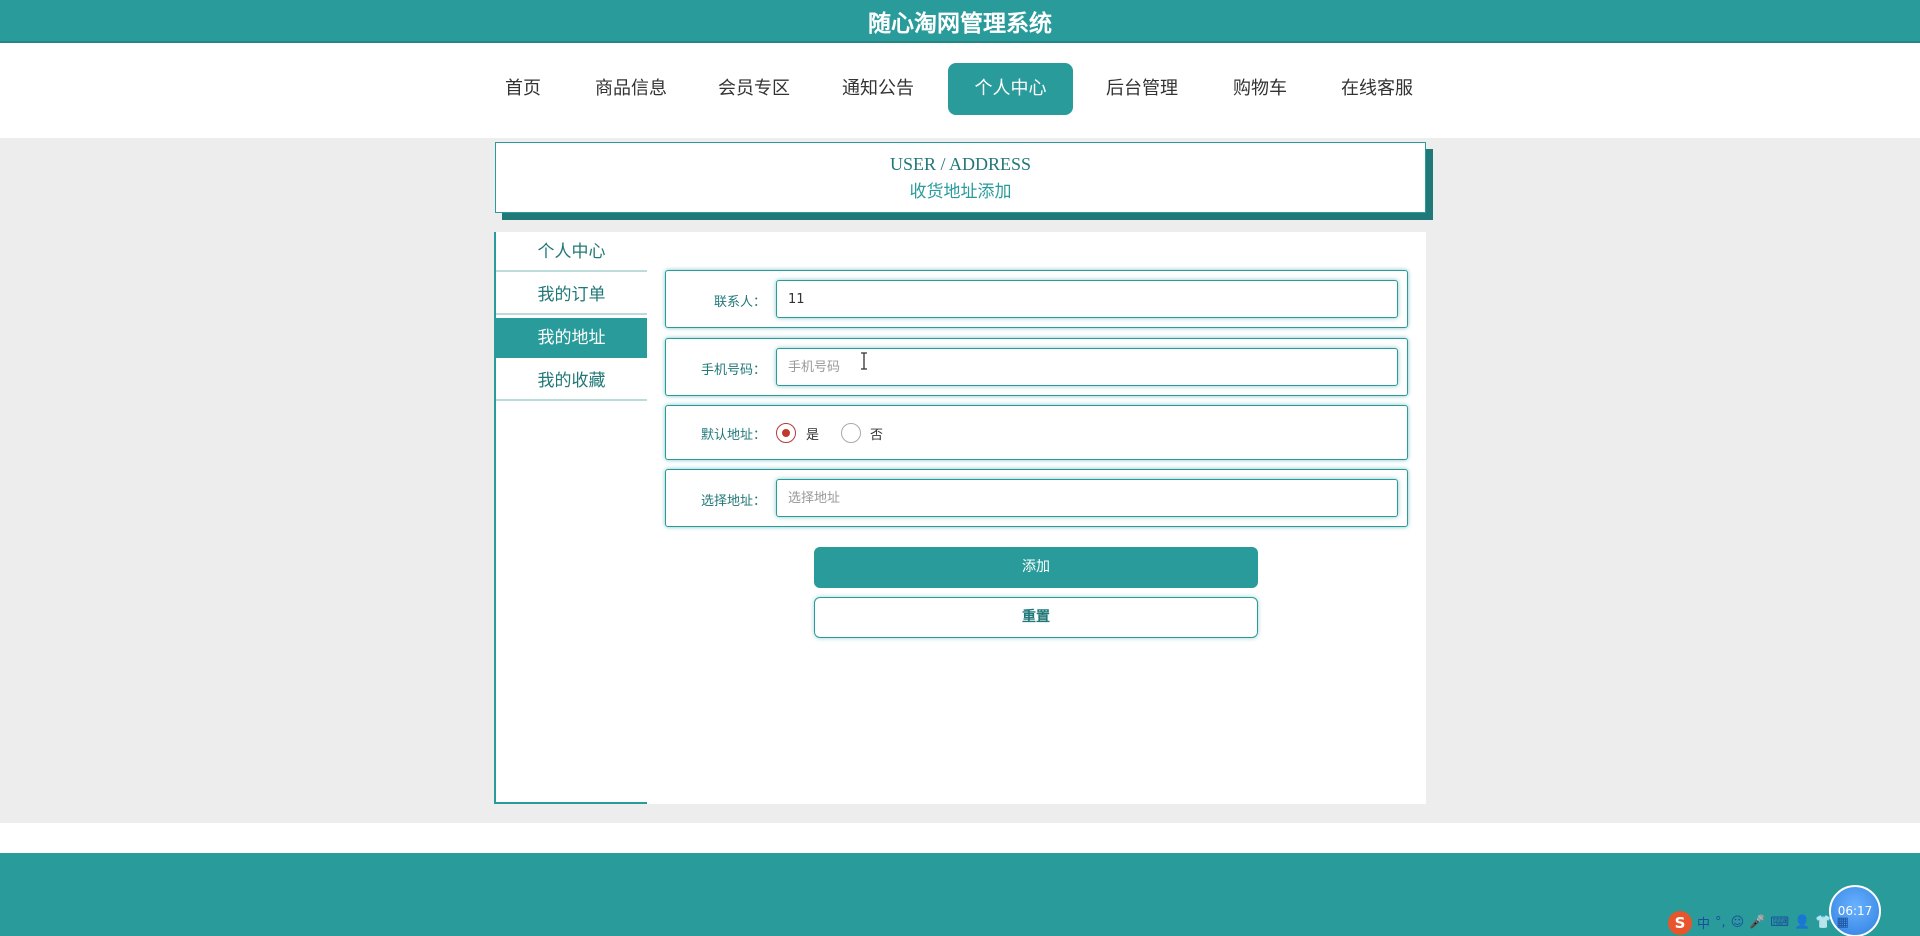 The image size is (1920, 936). I want to click on sidebar-item-my-address: 我的地址, so click(571, 338).